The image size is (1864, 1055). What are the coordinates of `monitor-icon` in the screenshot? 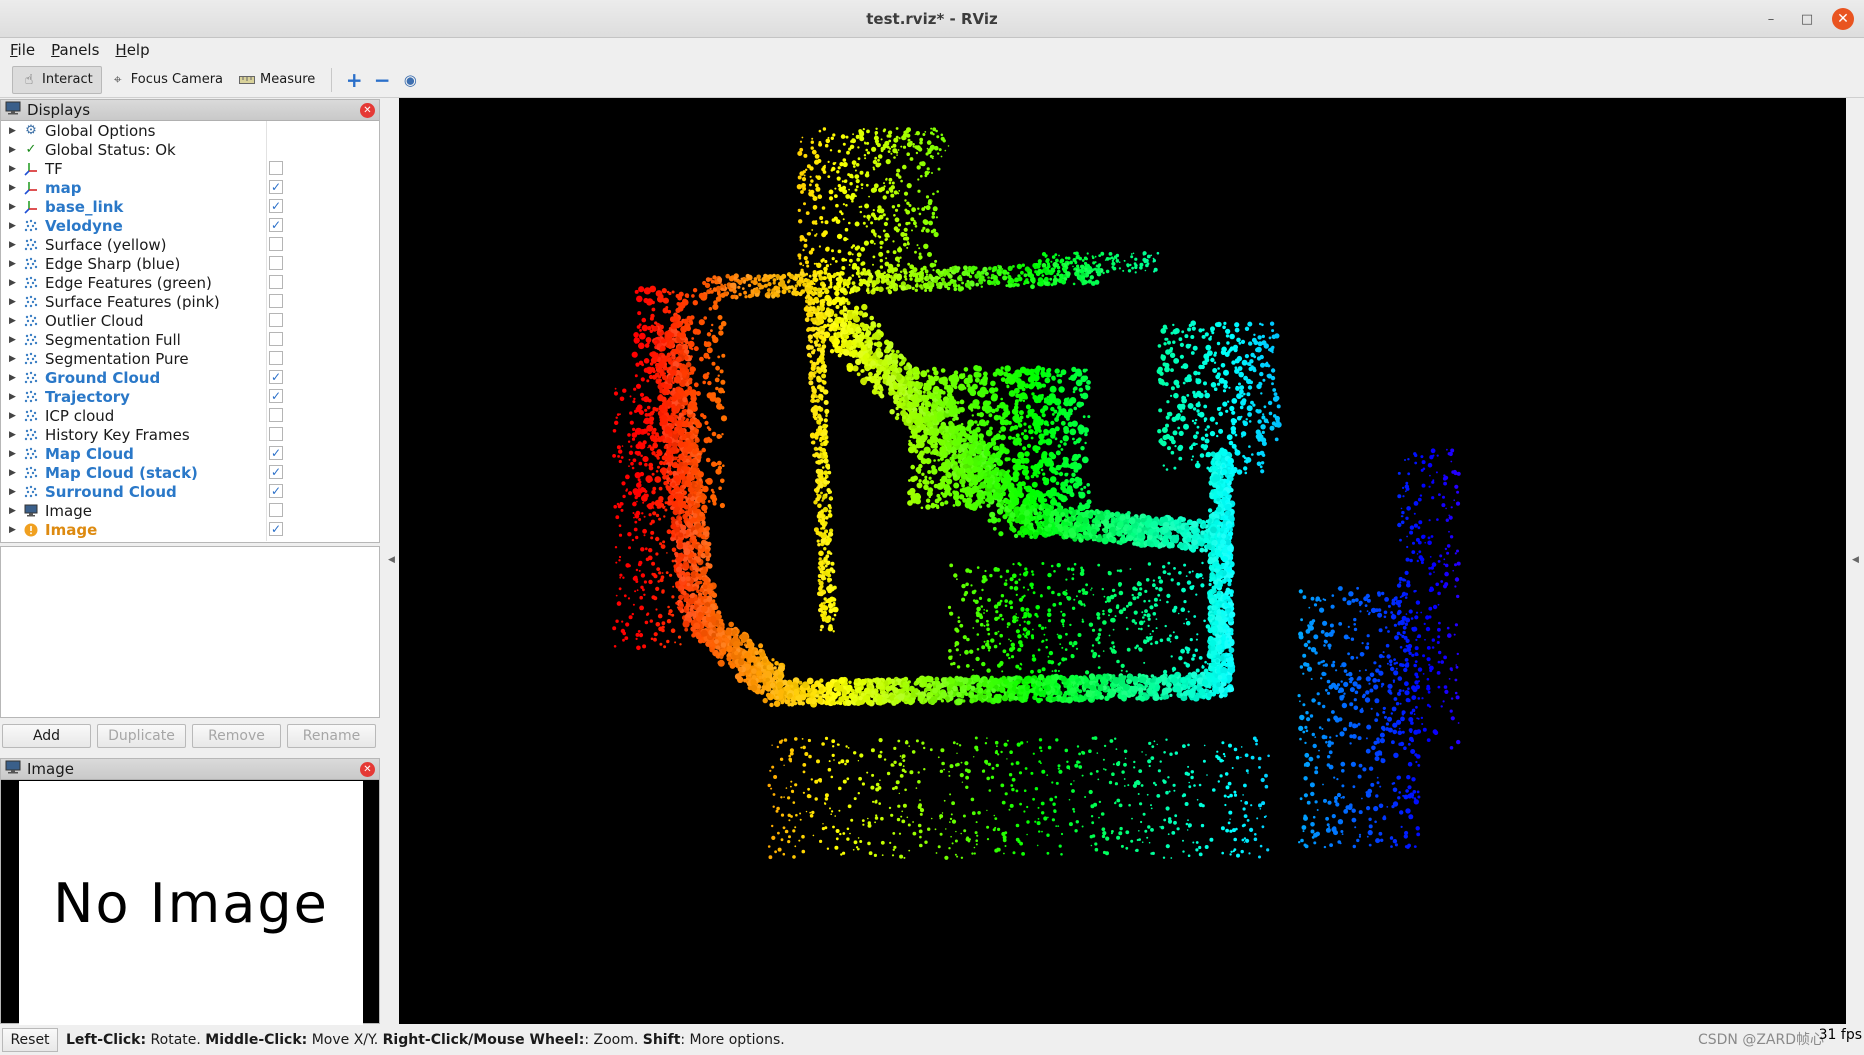 It's located at (13, 769).